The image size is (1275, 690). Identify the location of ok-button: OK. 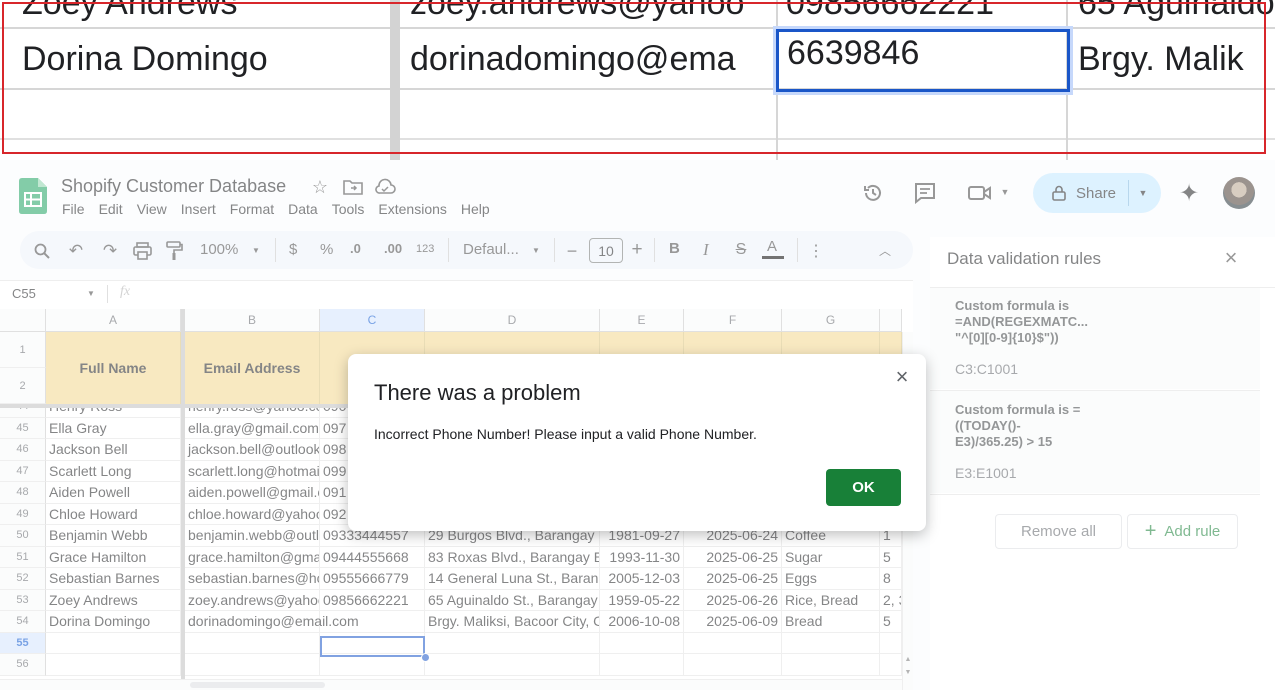
(863, 487).